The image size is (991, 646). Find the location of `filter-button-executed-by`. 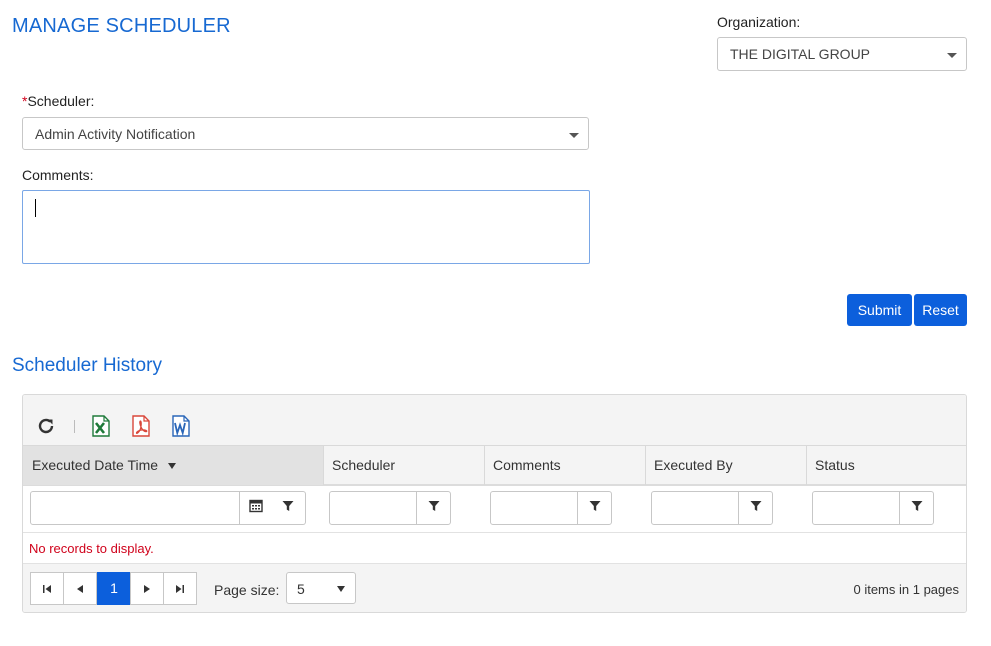

filter-button-executed-by is located at coordinates (755, 508).